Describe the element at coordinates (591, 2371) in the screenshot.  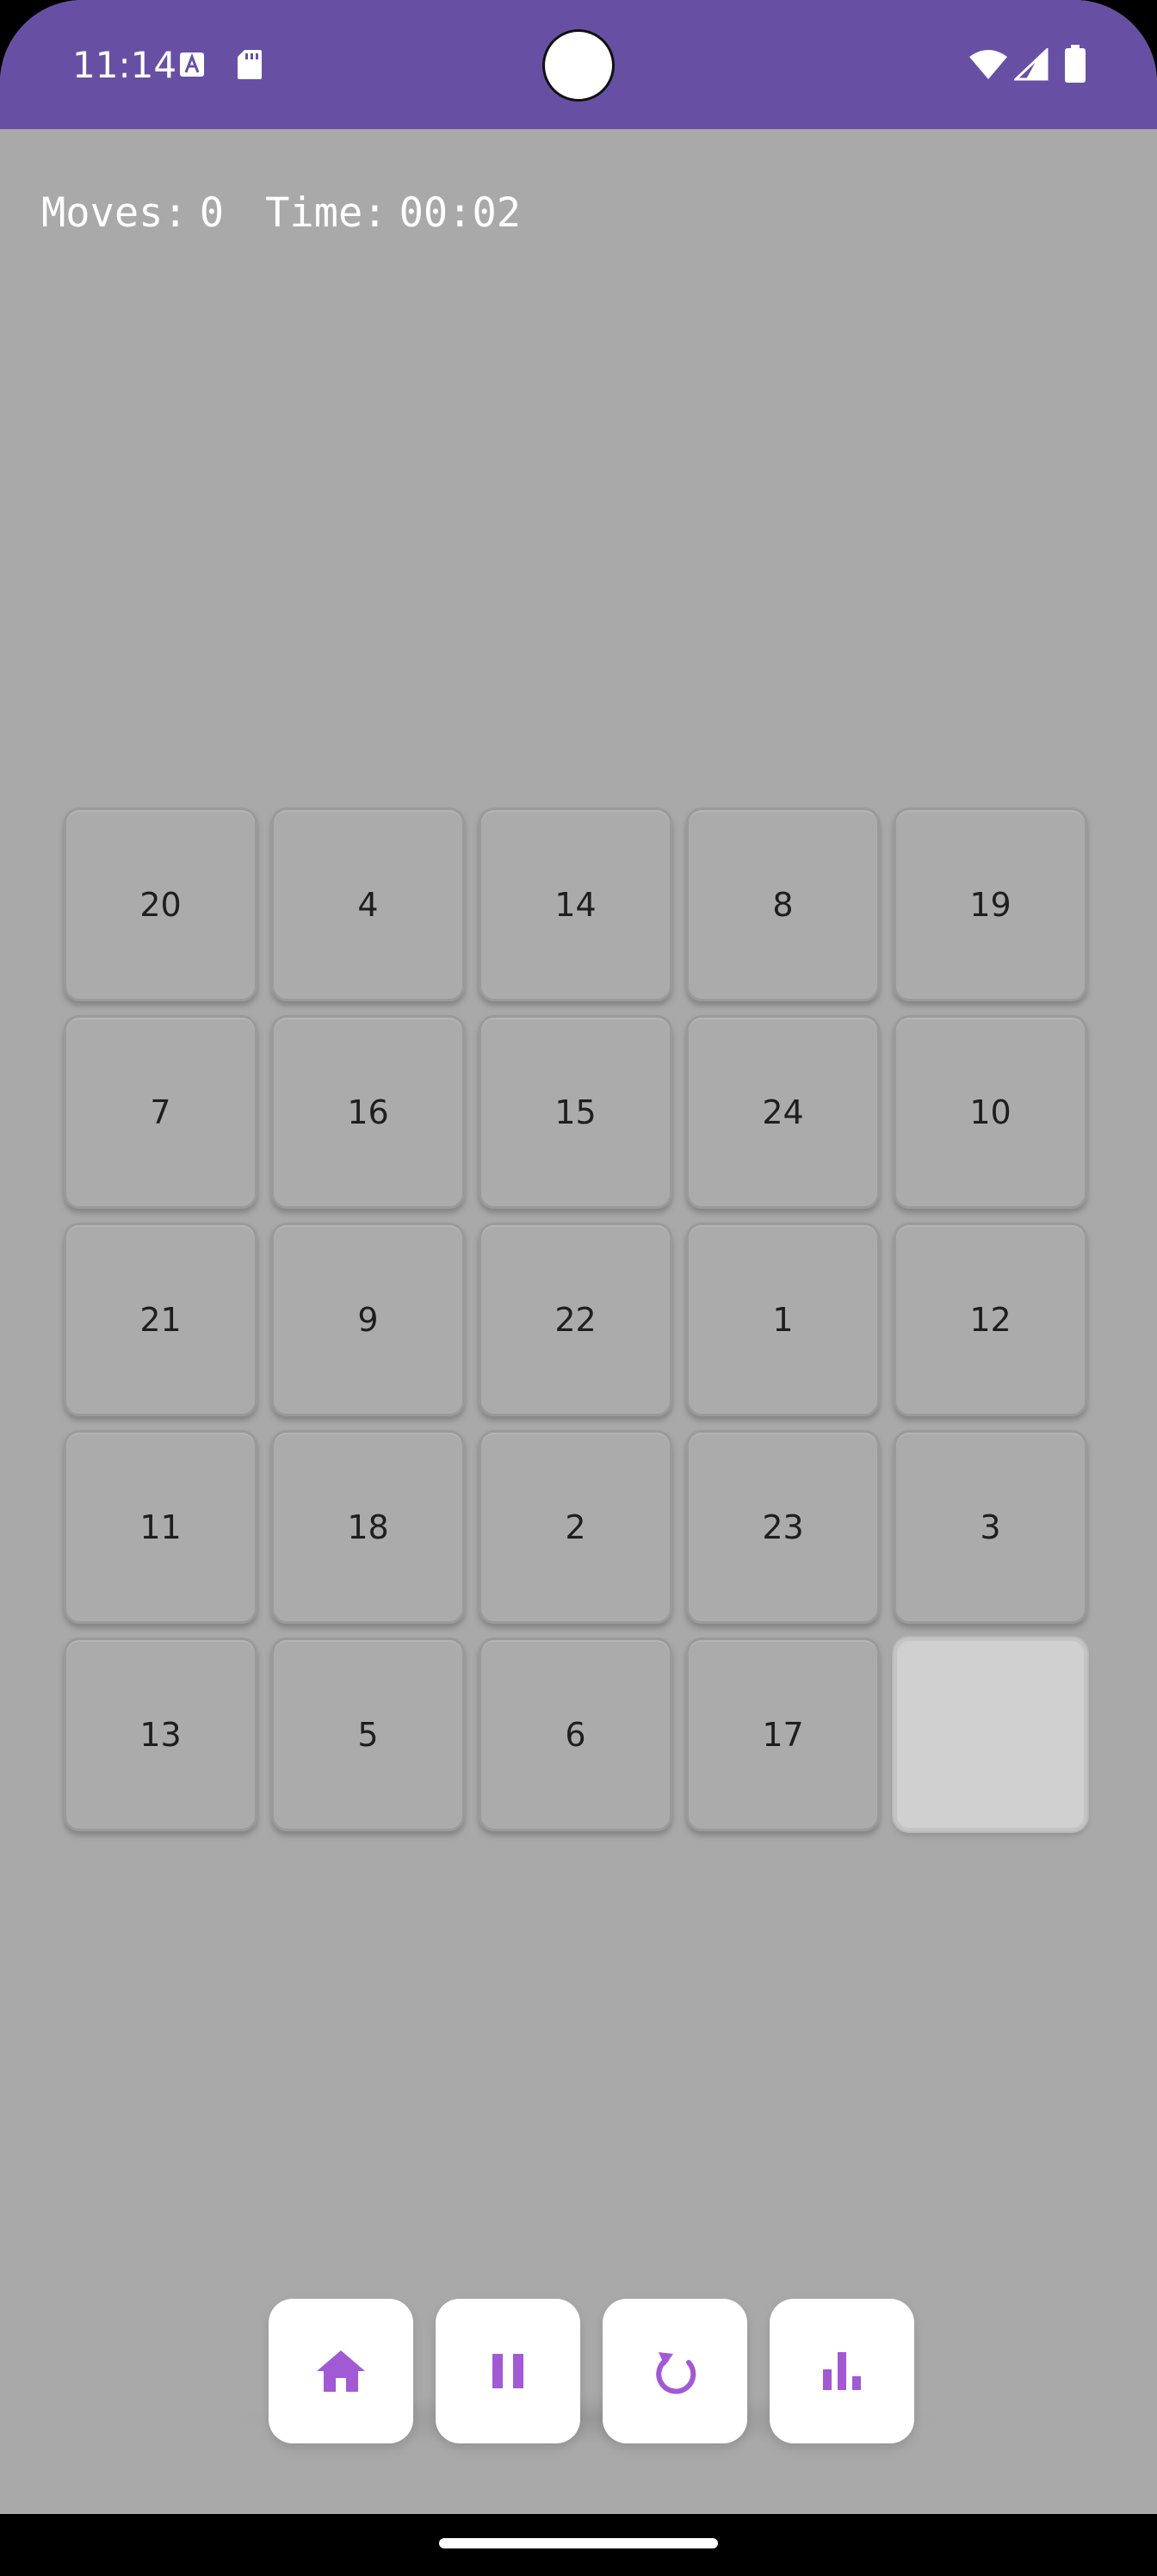
I see `bottom-toolbar` at that location.